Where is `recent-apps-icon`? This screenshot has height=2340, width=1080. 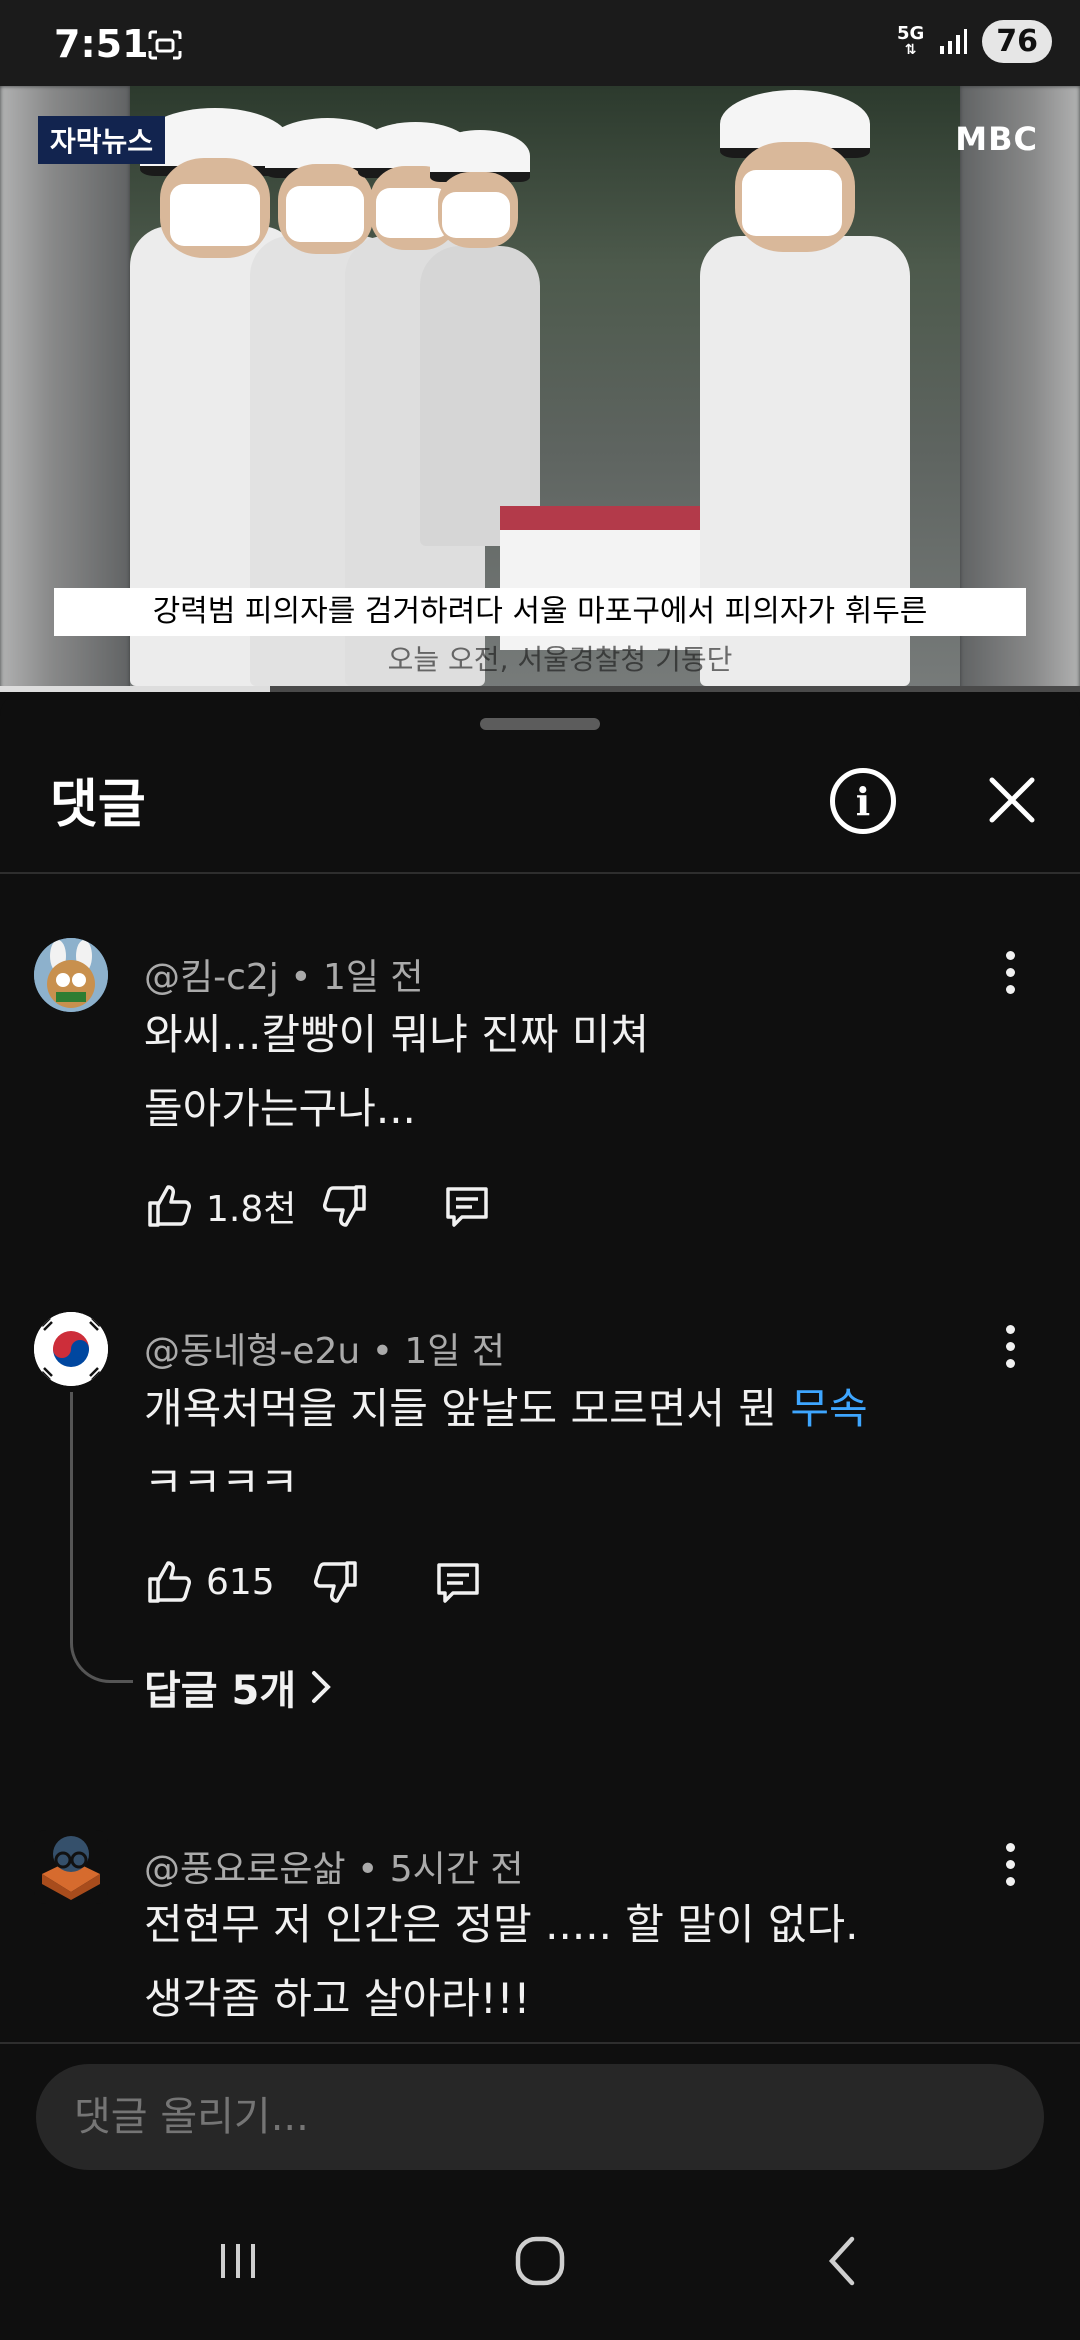 recent-apps-icon is located at coordinates (238, 2261).